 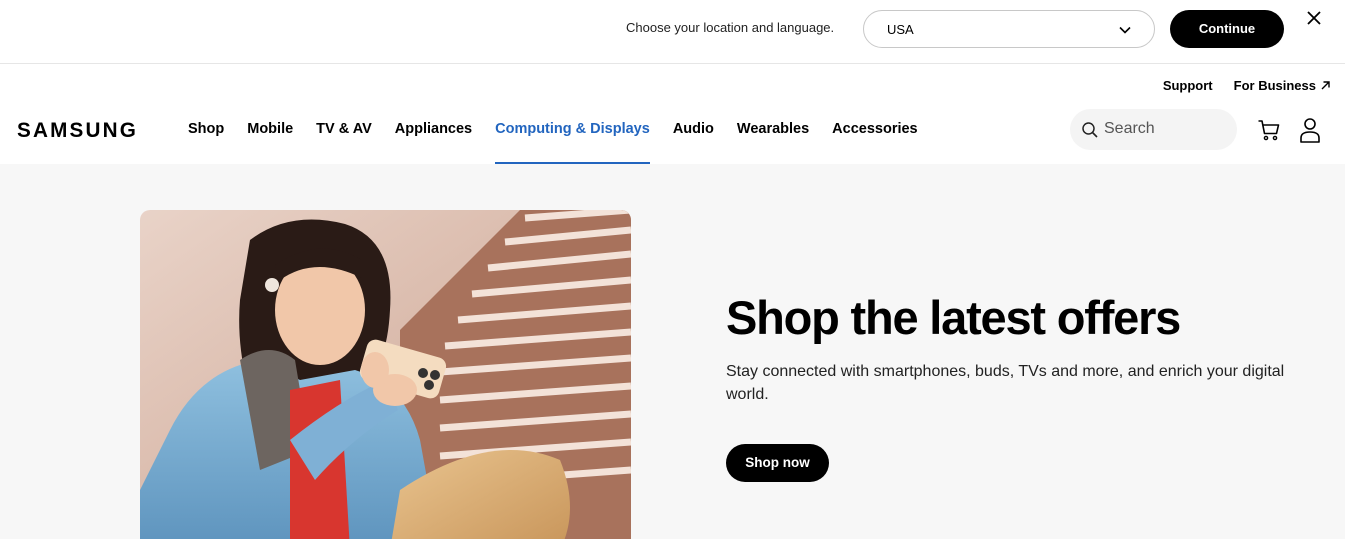 What do you see at coordinates (1125, 30) in the screenshot?
I see `chevron-down-icon` at bounding box center [1125, 30].